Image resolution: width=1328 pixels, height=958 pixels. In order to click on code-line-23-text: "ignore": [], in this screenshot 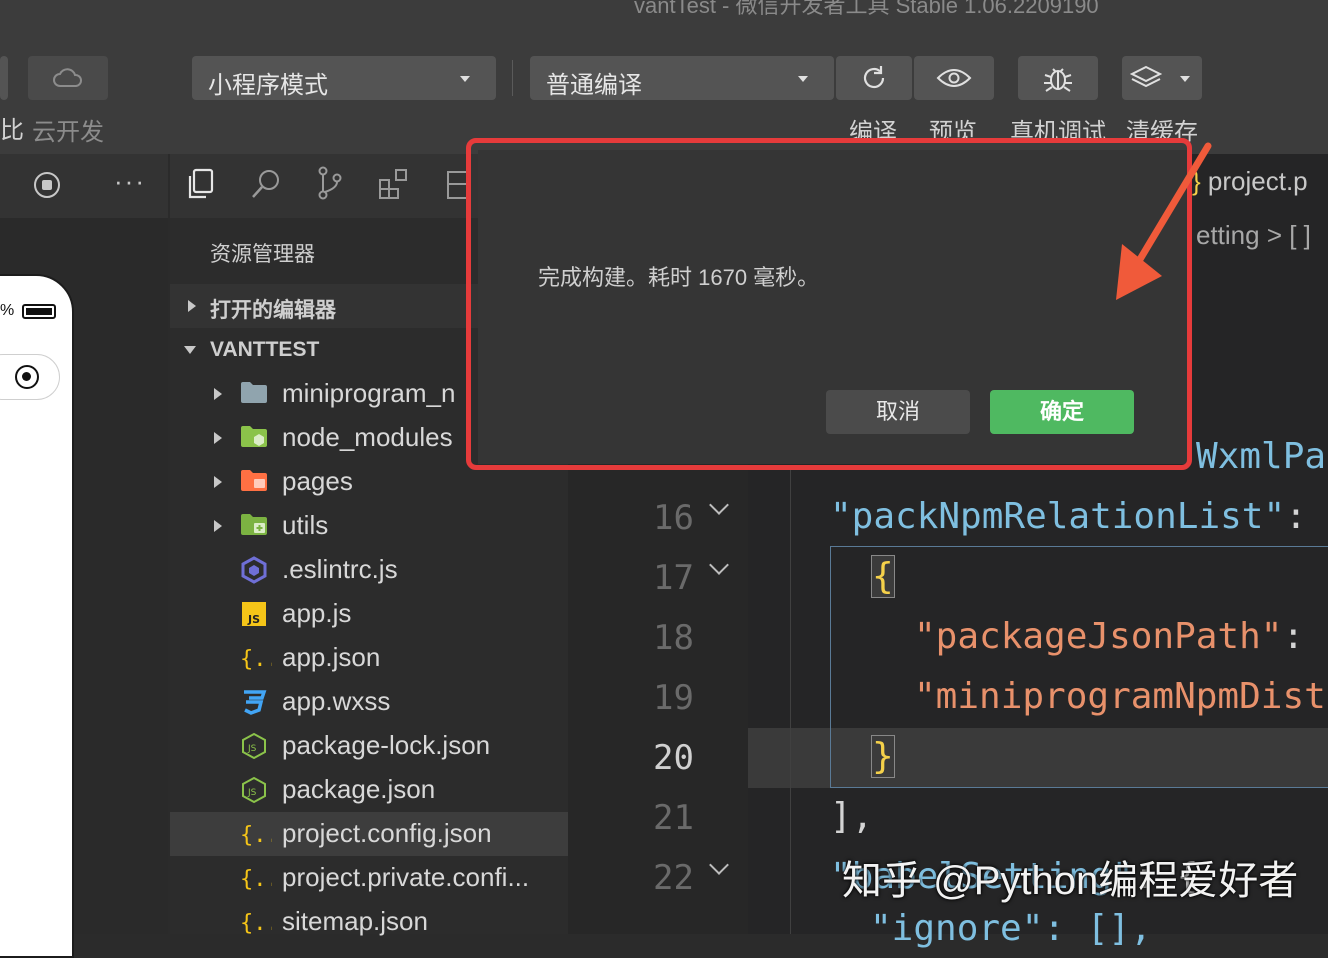, I will do `click(1011, 928)`.